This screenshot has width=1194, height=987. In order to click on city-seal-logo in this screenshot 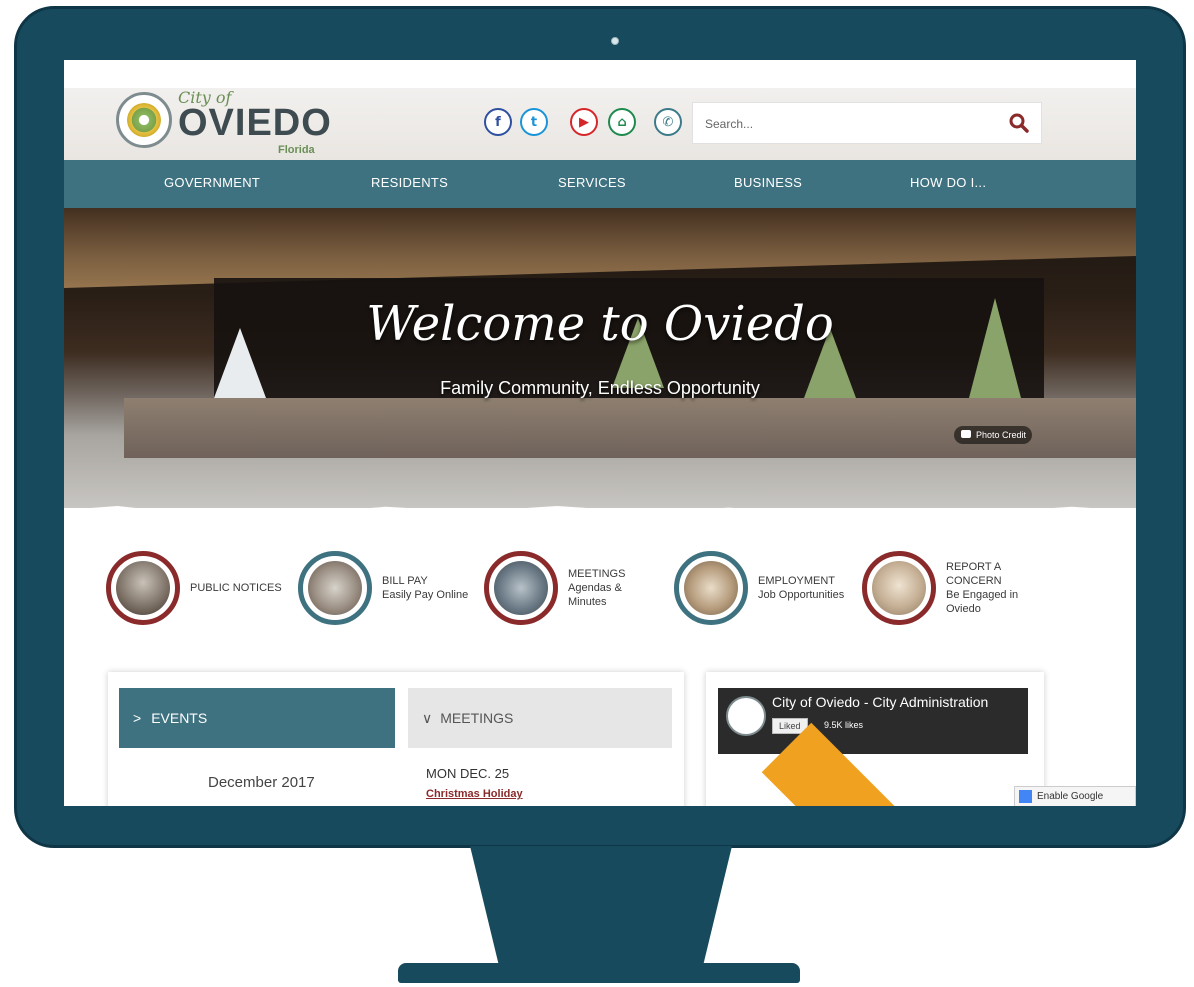, I will do `click(144, 120)`.